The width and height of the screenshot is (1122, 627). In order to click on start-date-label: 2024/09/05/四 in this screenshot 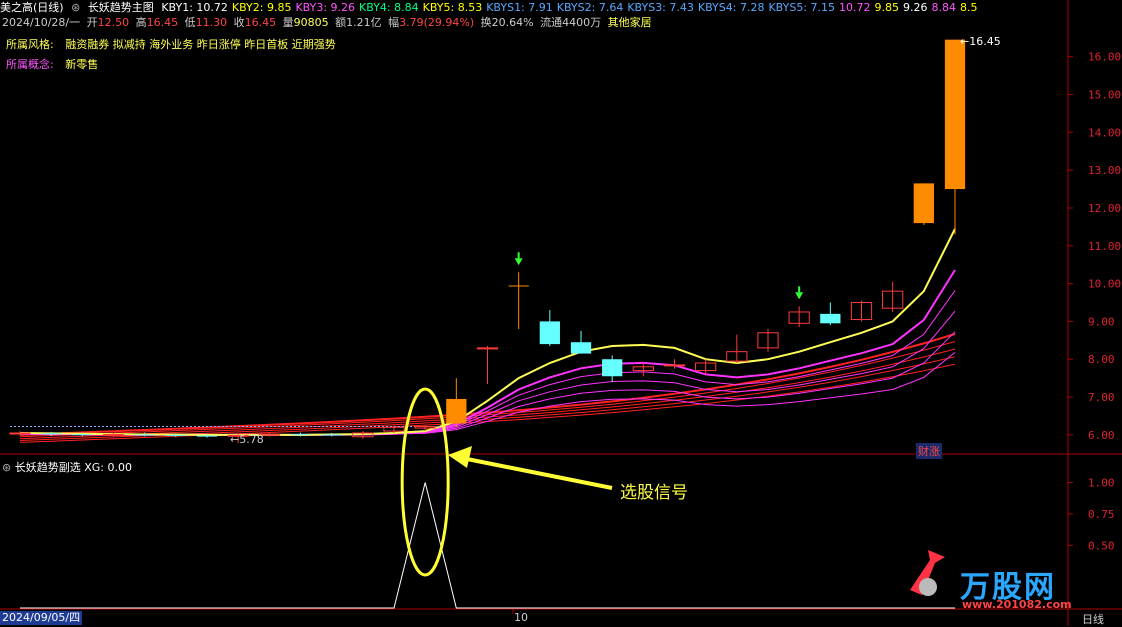, I will do `click(41, 618)`.